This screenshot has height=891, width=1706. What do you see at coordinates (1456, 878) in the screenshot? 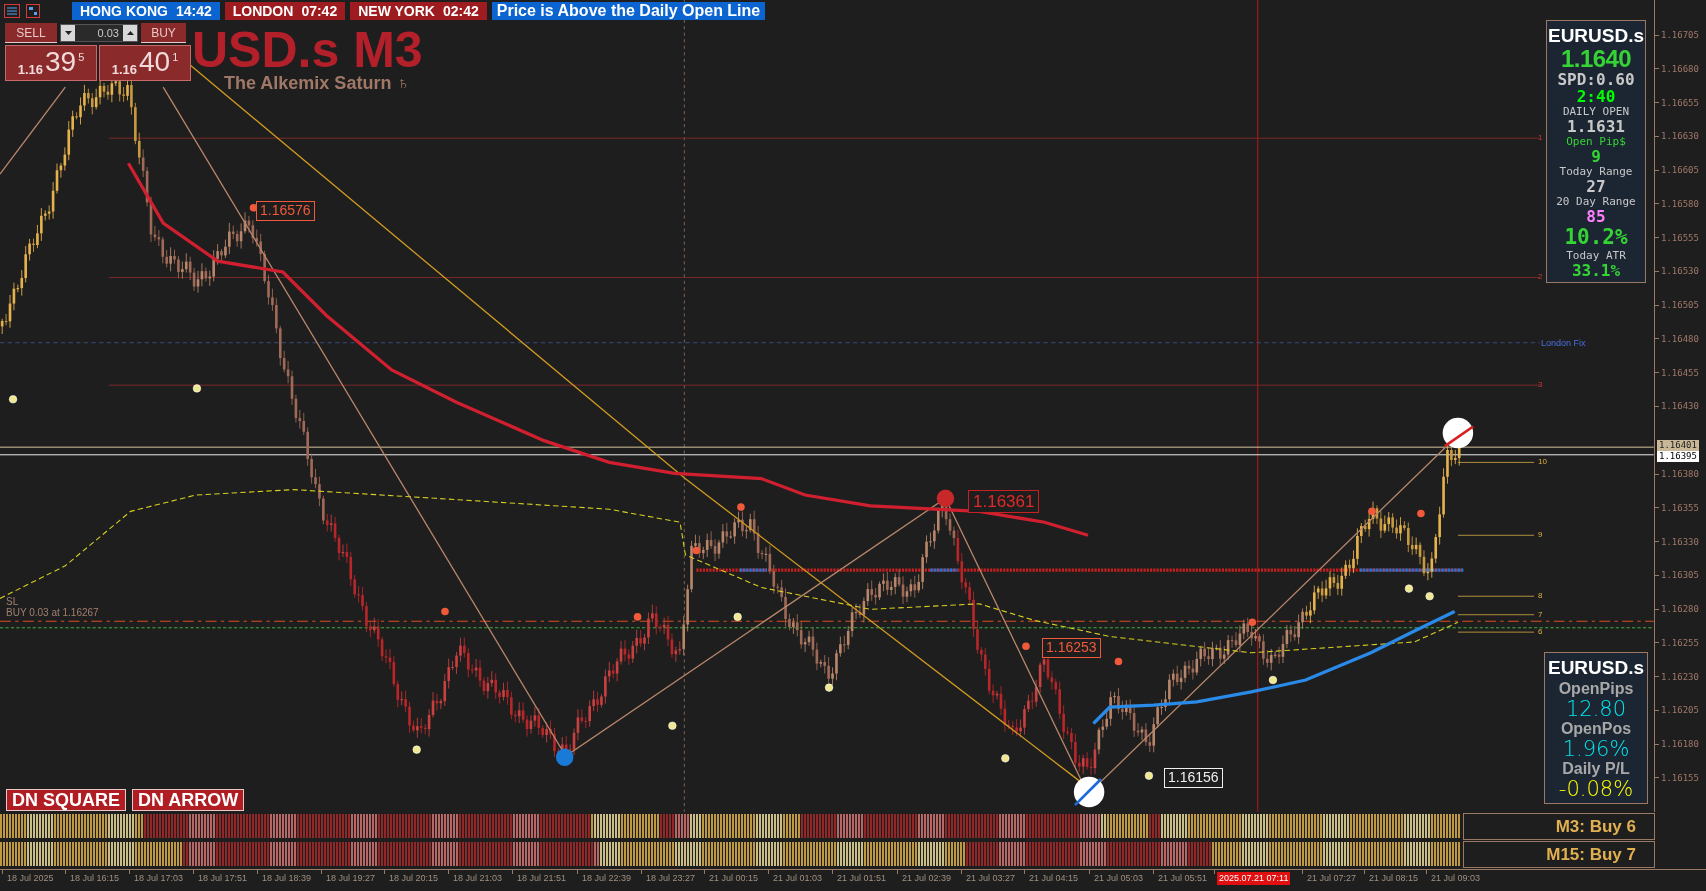
I see `time-tick-label: 21 Jul 09:03` at bounding box center [1456, 878].